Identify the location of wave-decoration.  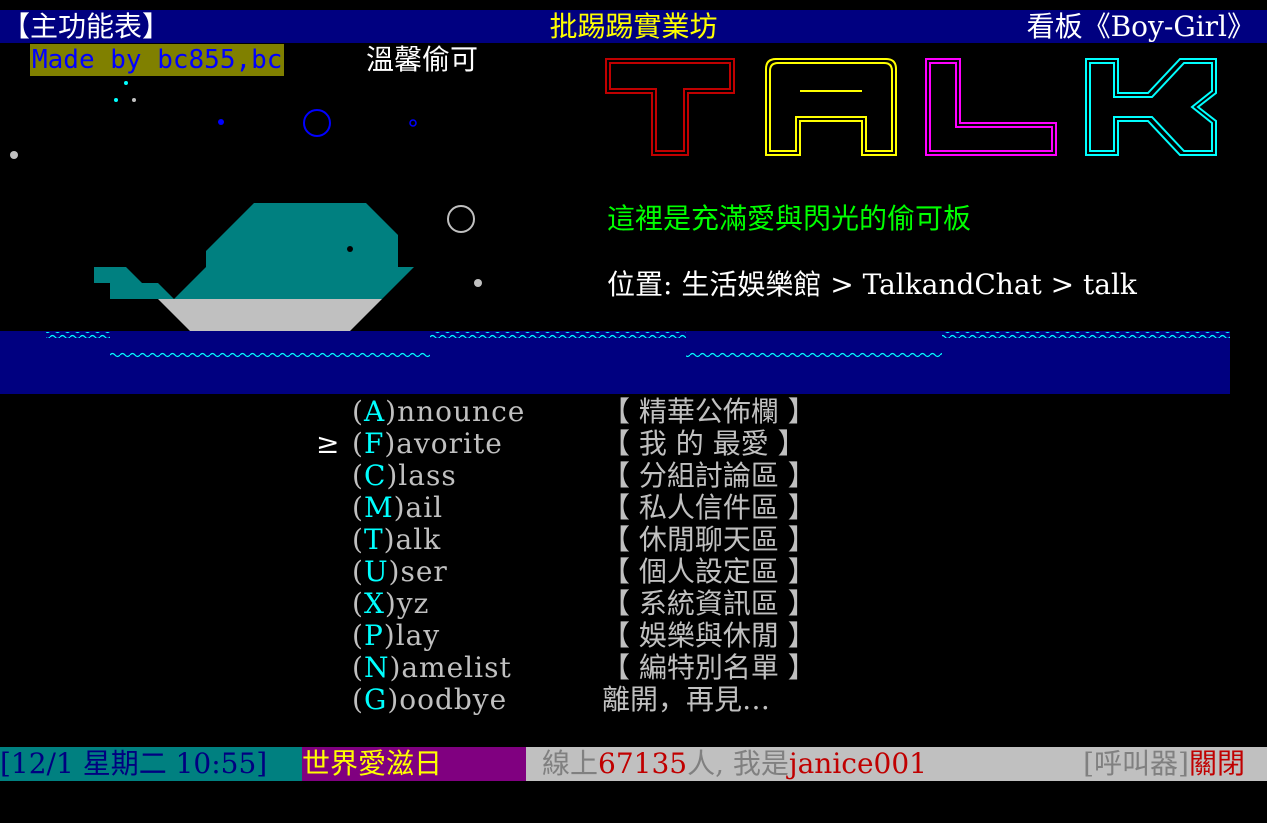
(638, 345).